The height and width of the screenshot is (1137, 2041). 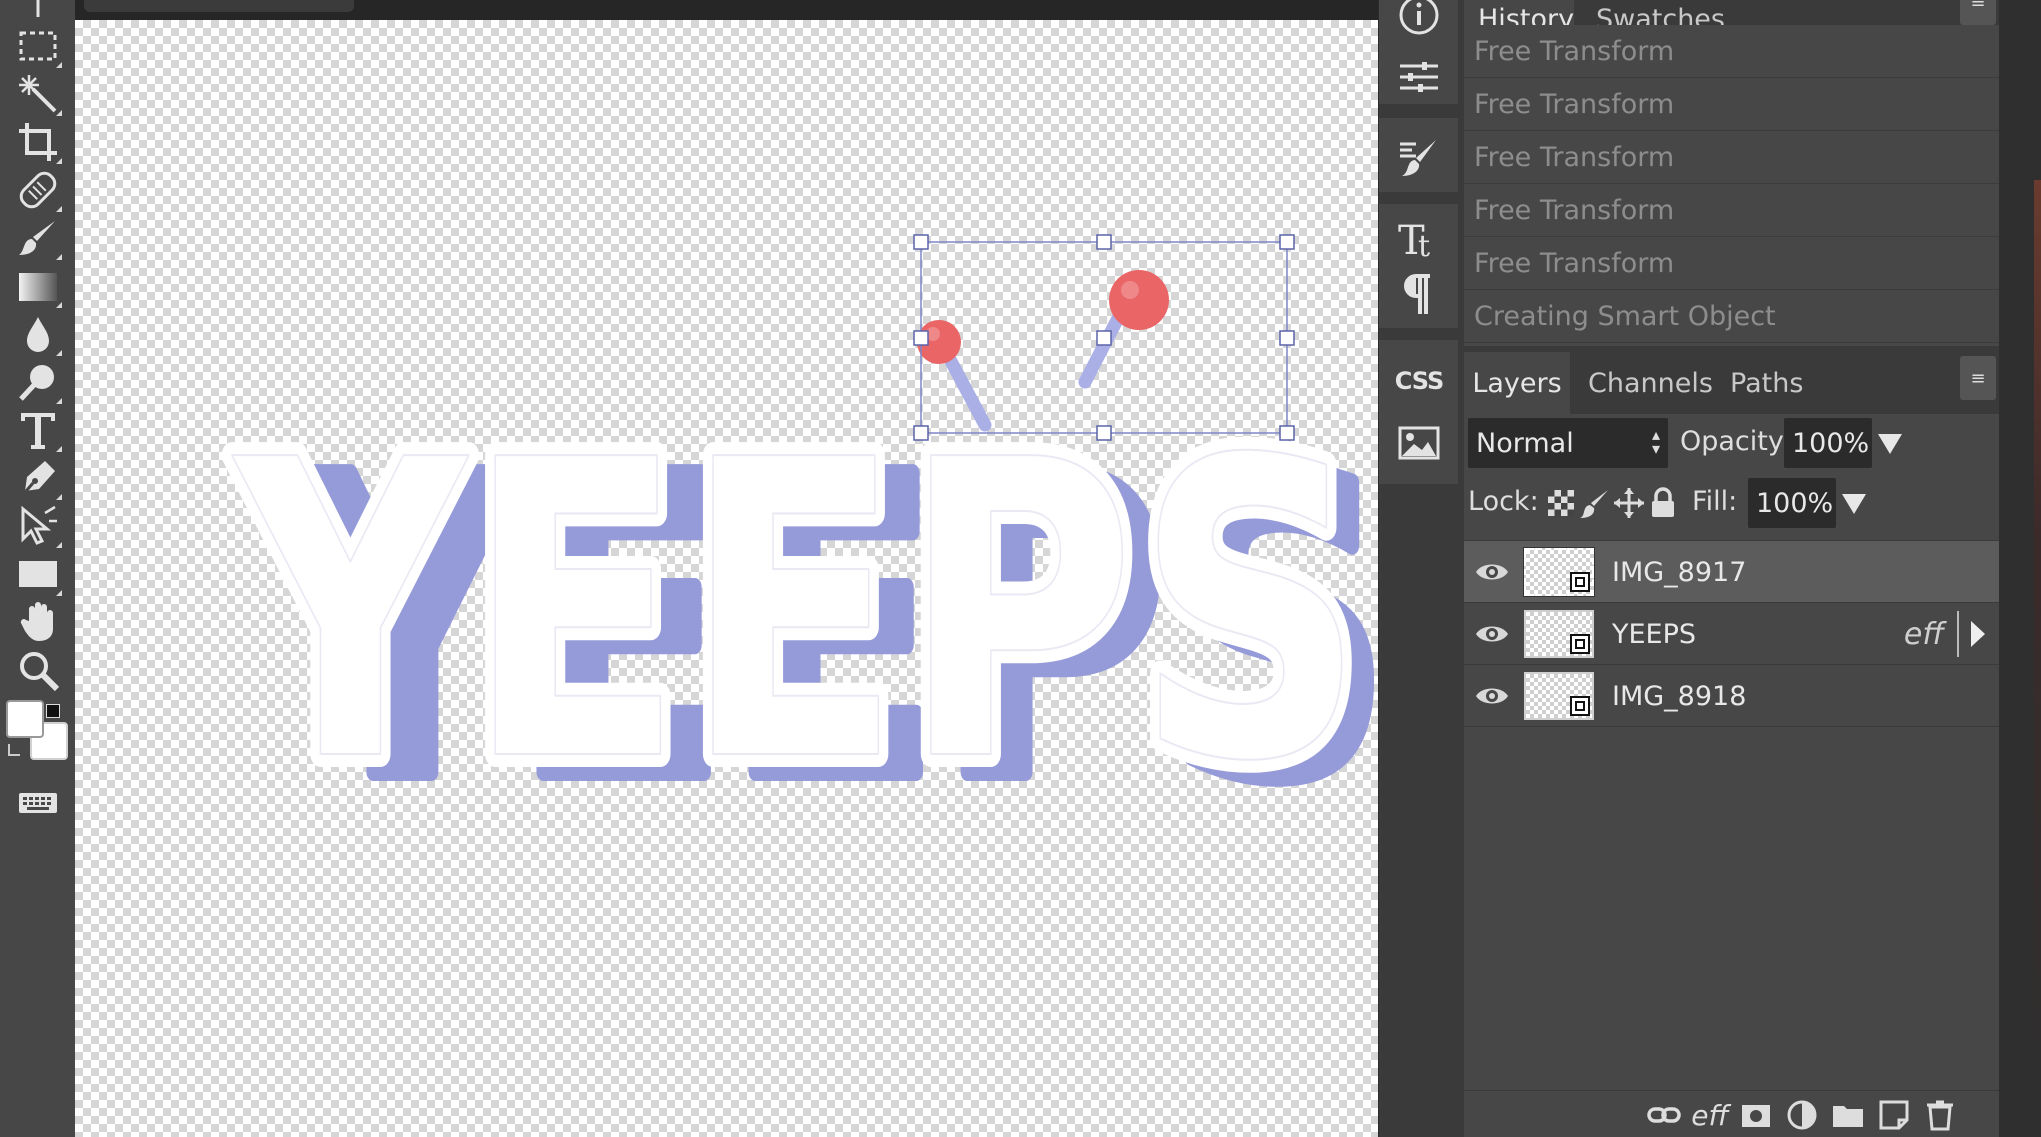 What do you see at coordinates (1419, 381) in the screenshot?
I see `css-button: CSS` at bounding box center [1419, 381].